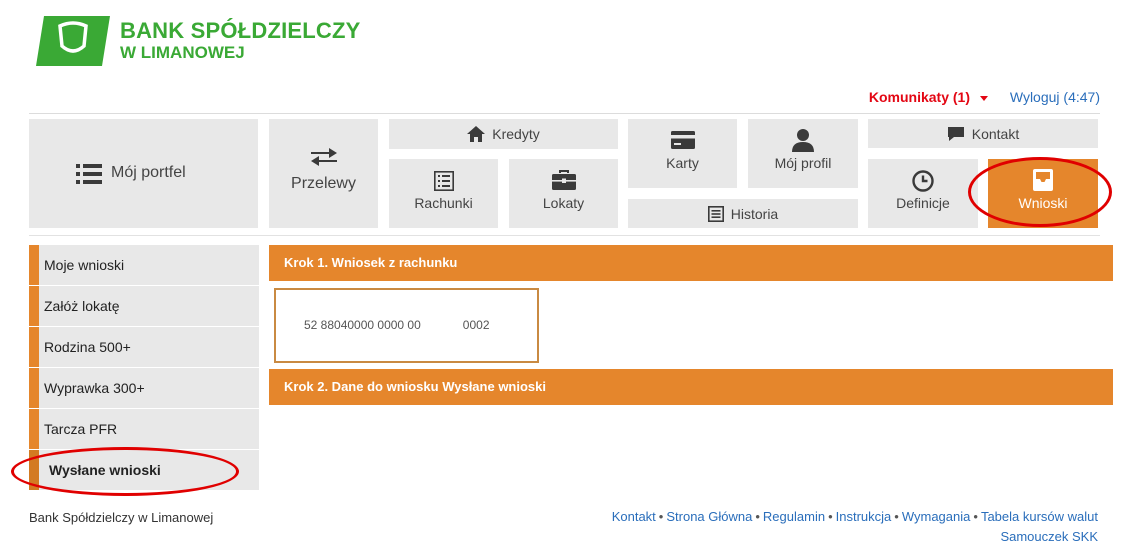 This screenshot has height=552, width=1130. Describe the element at coordinates (144, 470) in the screenshot. I see `sidebar-item-wyslane-wnioski: Wysłane wnioski` at that location.